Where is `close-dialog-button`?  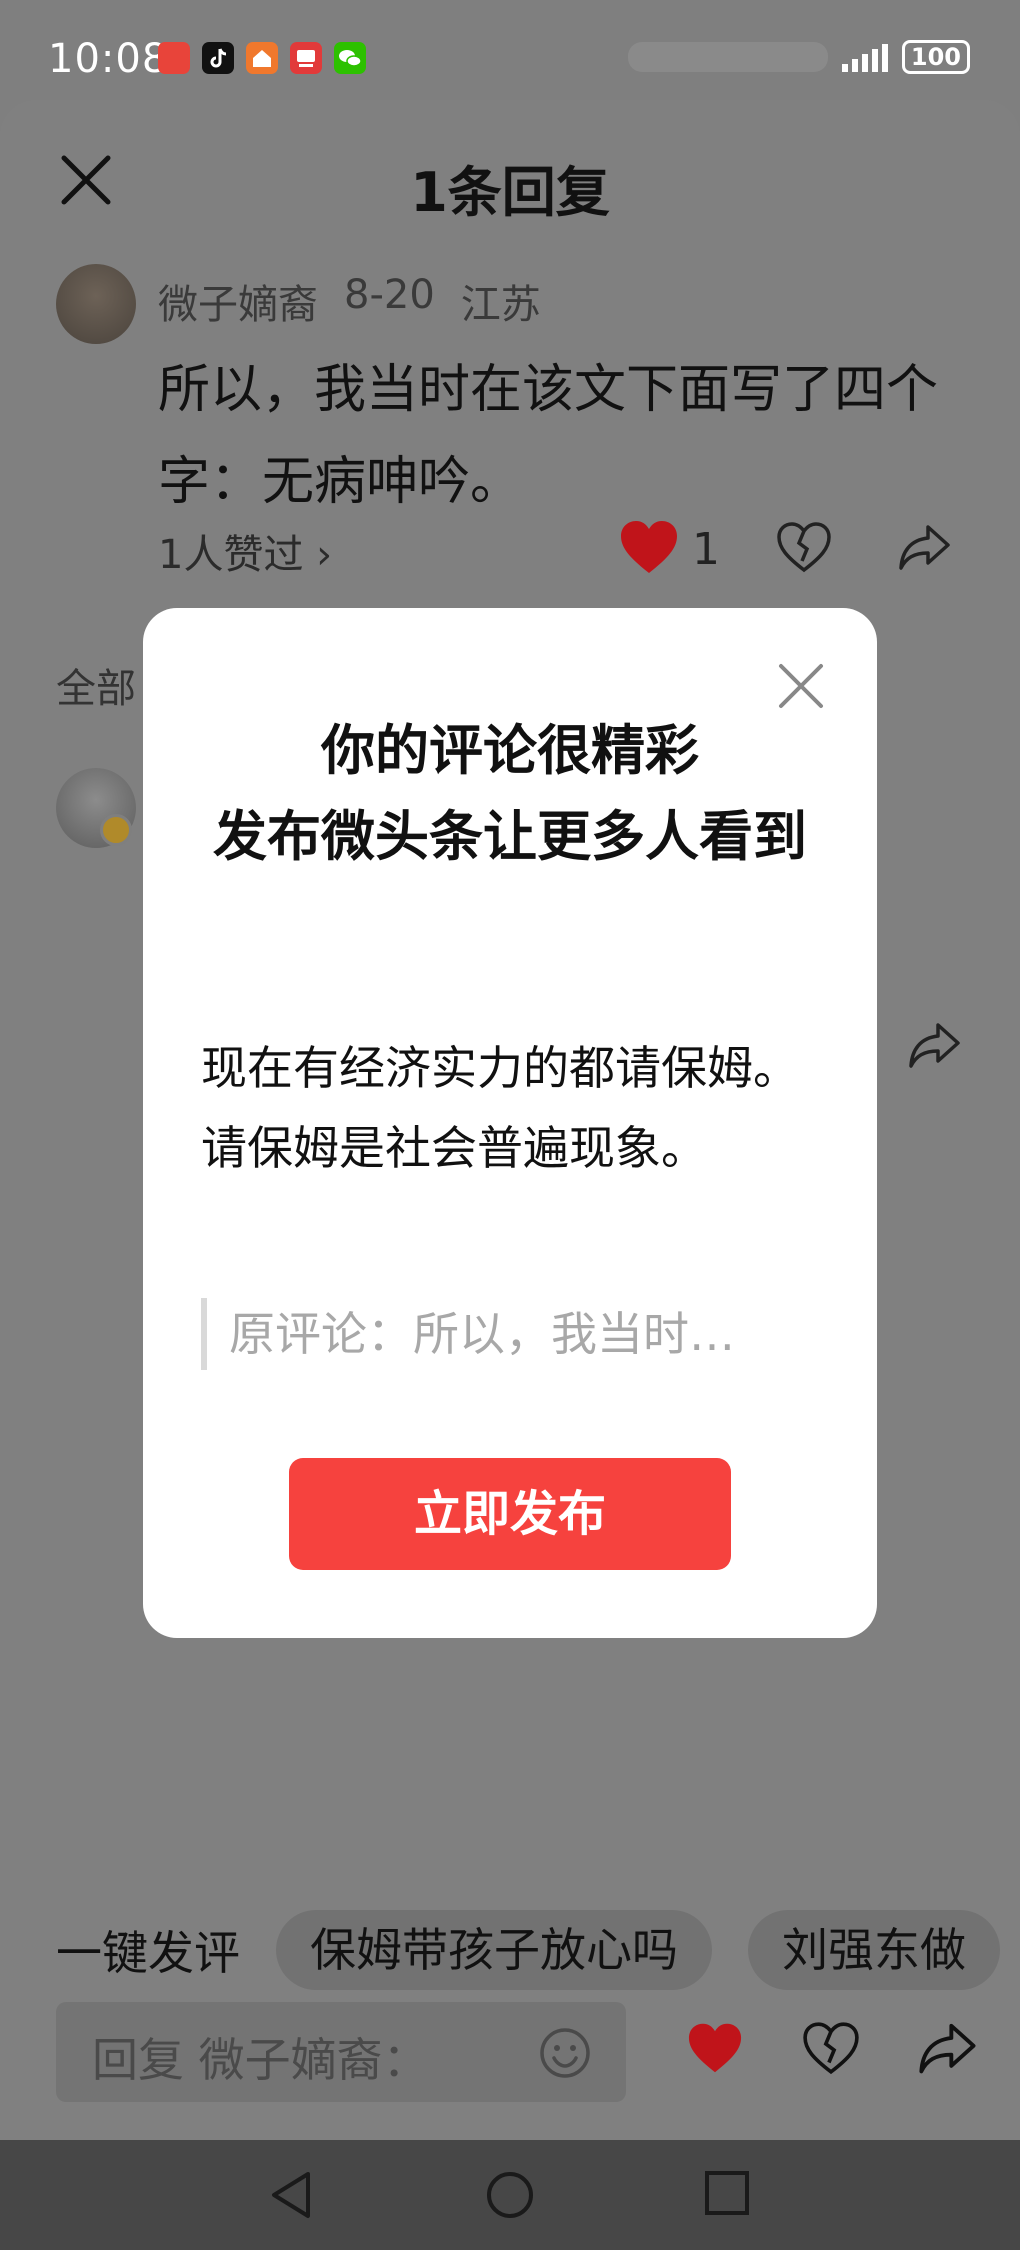
close-dialog-button is located at coordinates (801, 686).